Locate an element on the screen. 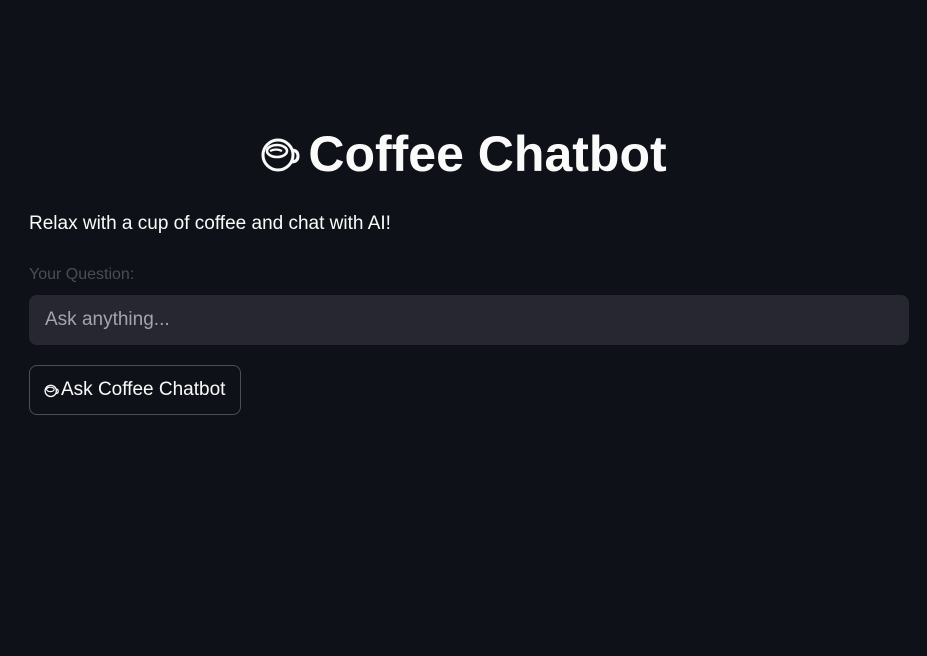 The image size is (927, 656). ask-coffee-chatbot-button: Ask Coffee Chatbot is located at coordinates (135, 390).